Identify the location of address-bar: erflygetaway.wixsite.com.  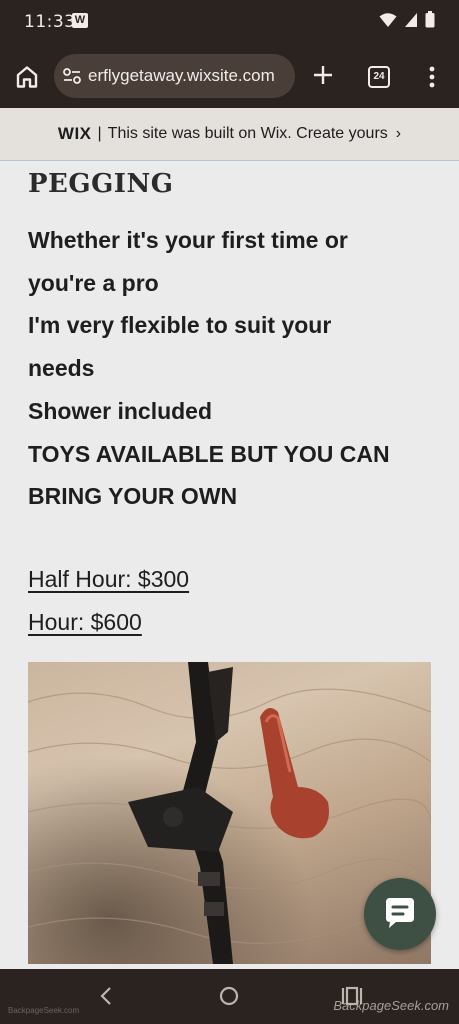
(174, 76).